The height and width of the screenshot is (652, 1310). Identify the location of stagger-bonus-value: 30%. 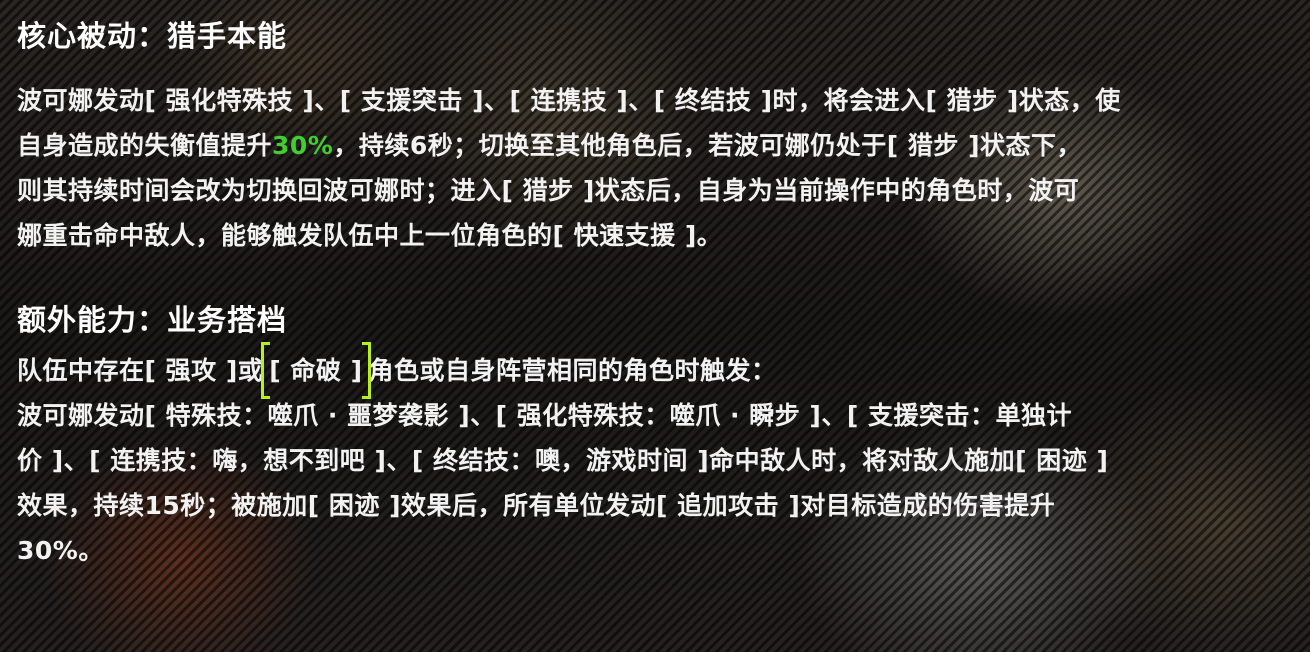
(303, 145).